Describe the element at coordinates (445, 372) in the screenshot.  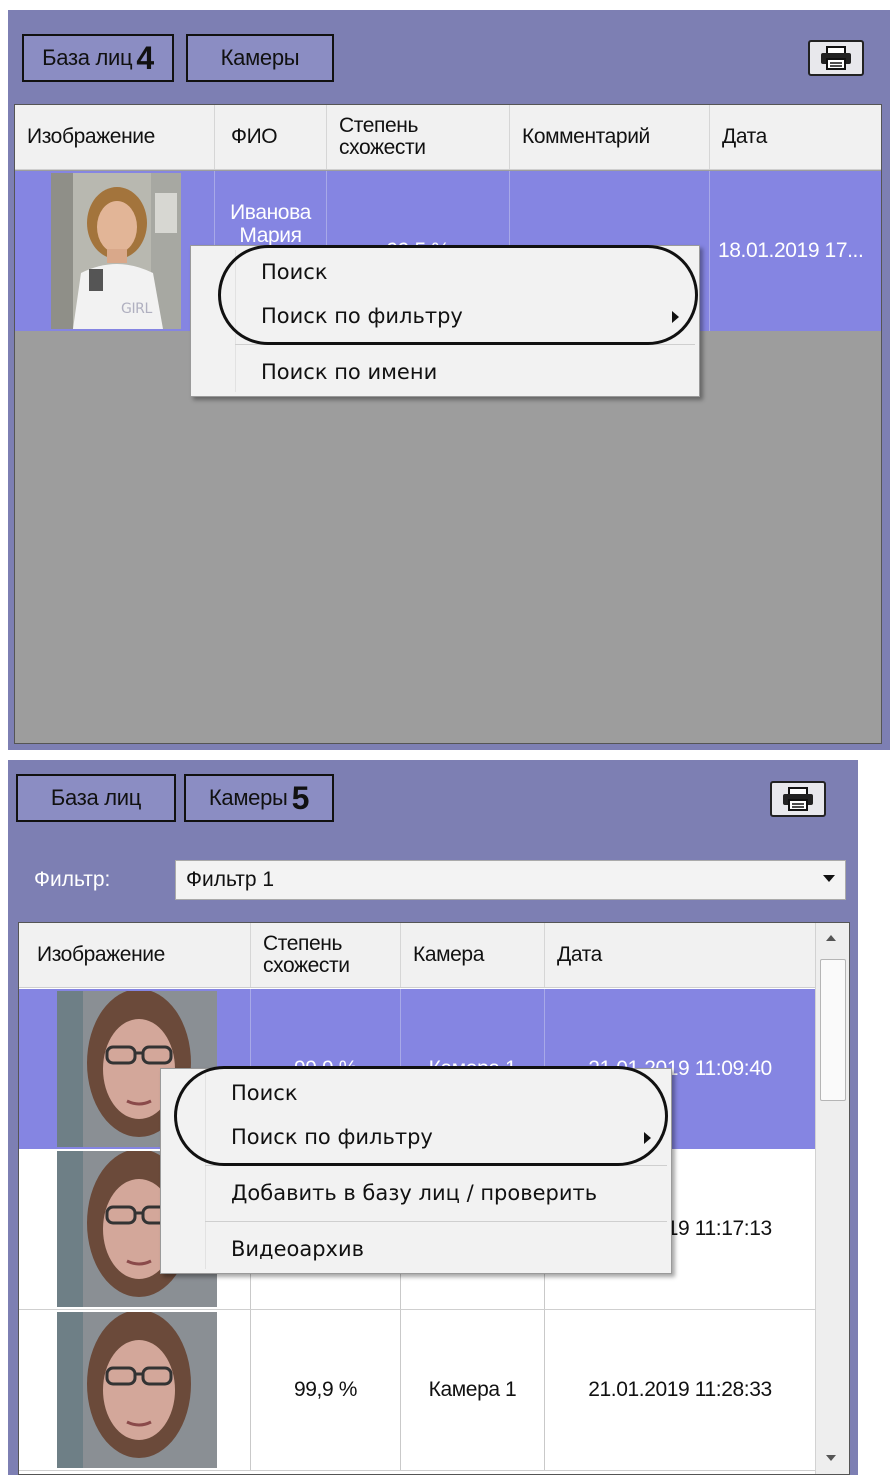
I see `menu-item-search-by-name: Поиск по имени` at that location.